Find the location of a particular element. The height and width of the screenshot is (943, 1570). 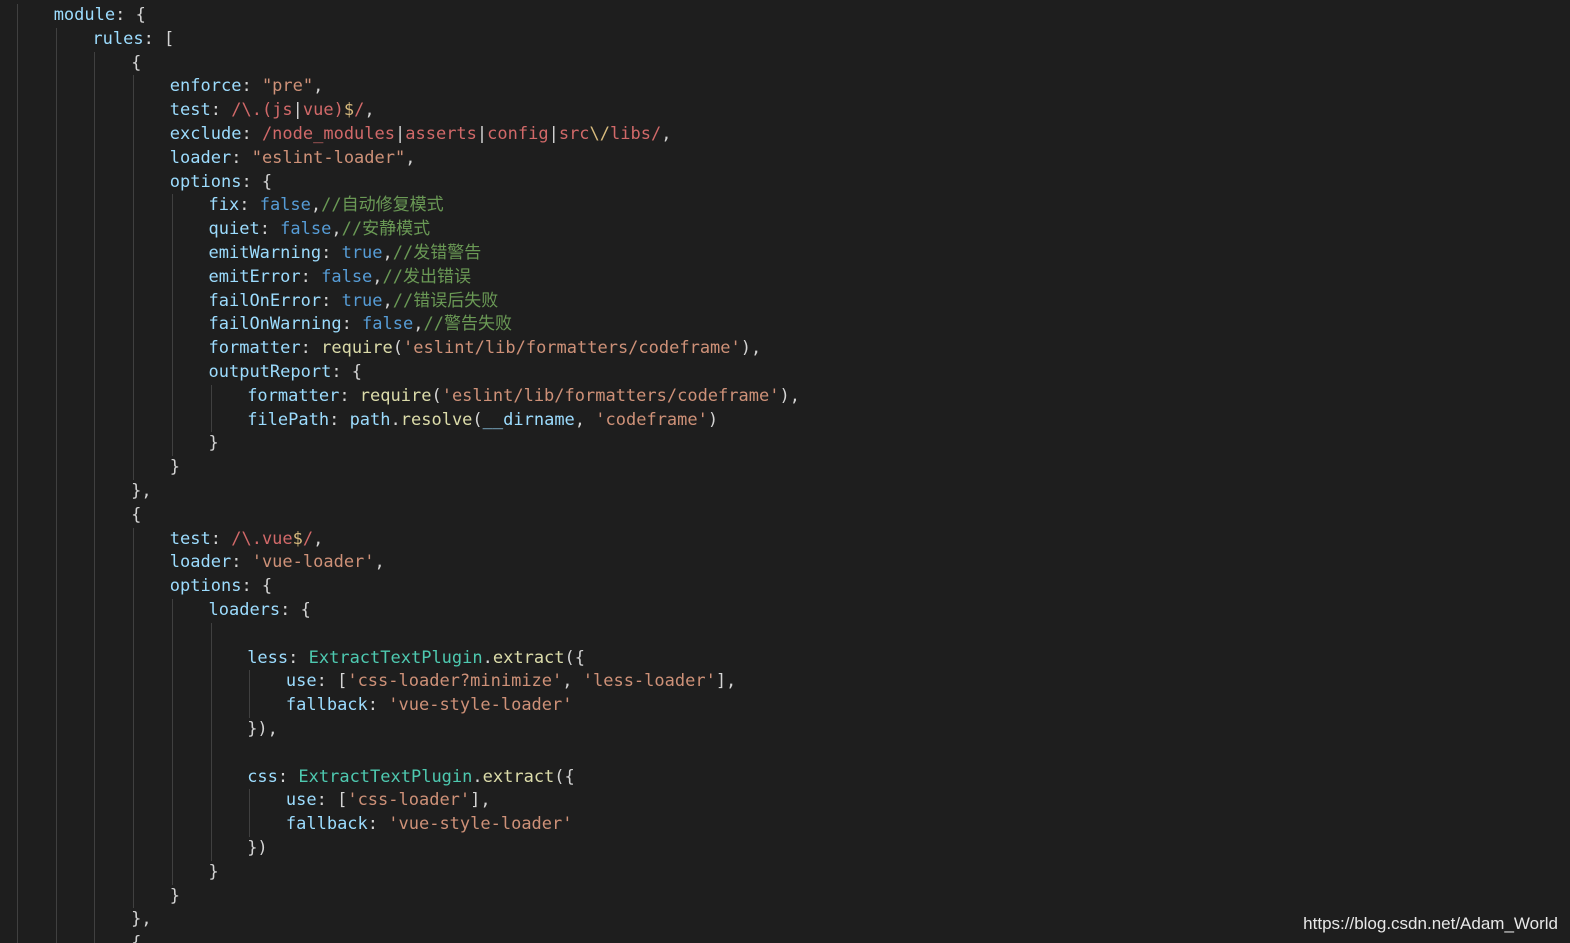

code-token: resolve is located at coordinates (436, 419).